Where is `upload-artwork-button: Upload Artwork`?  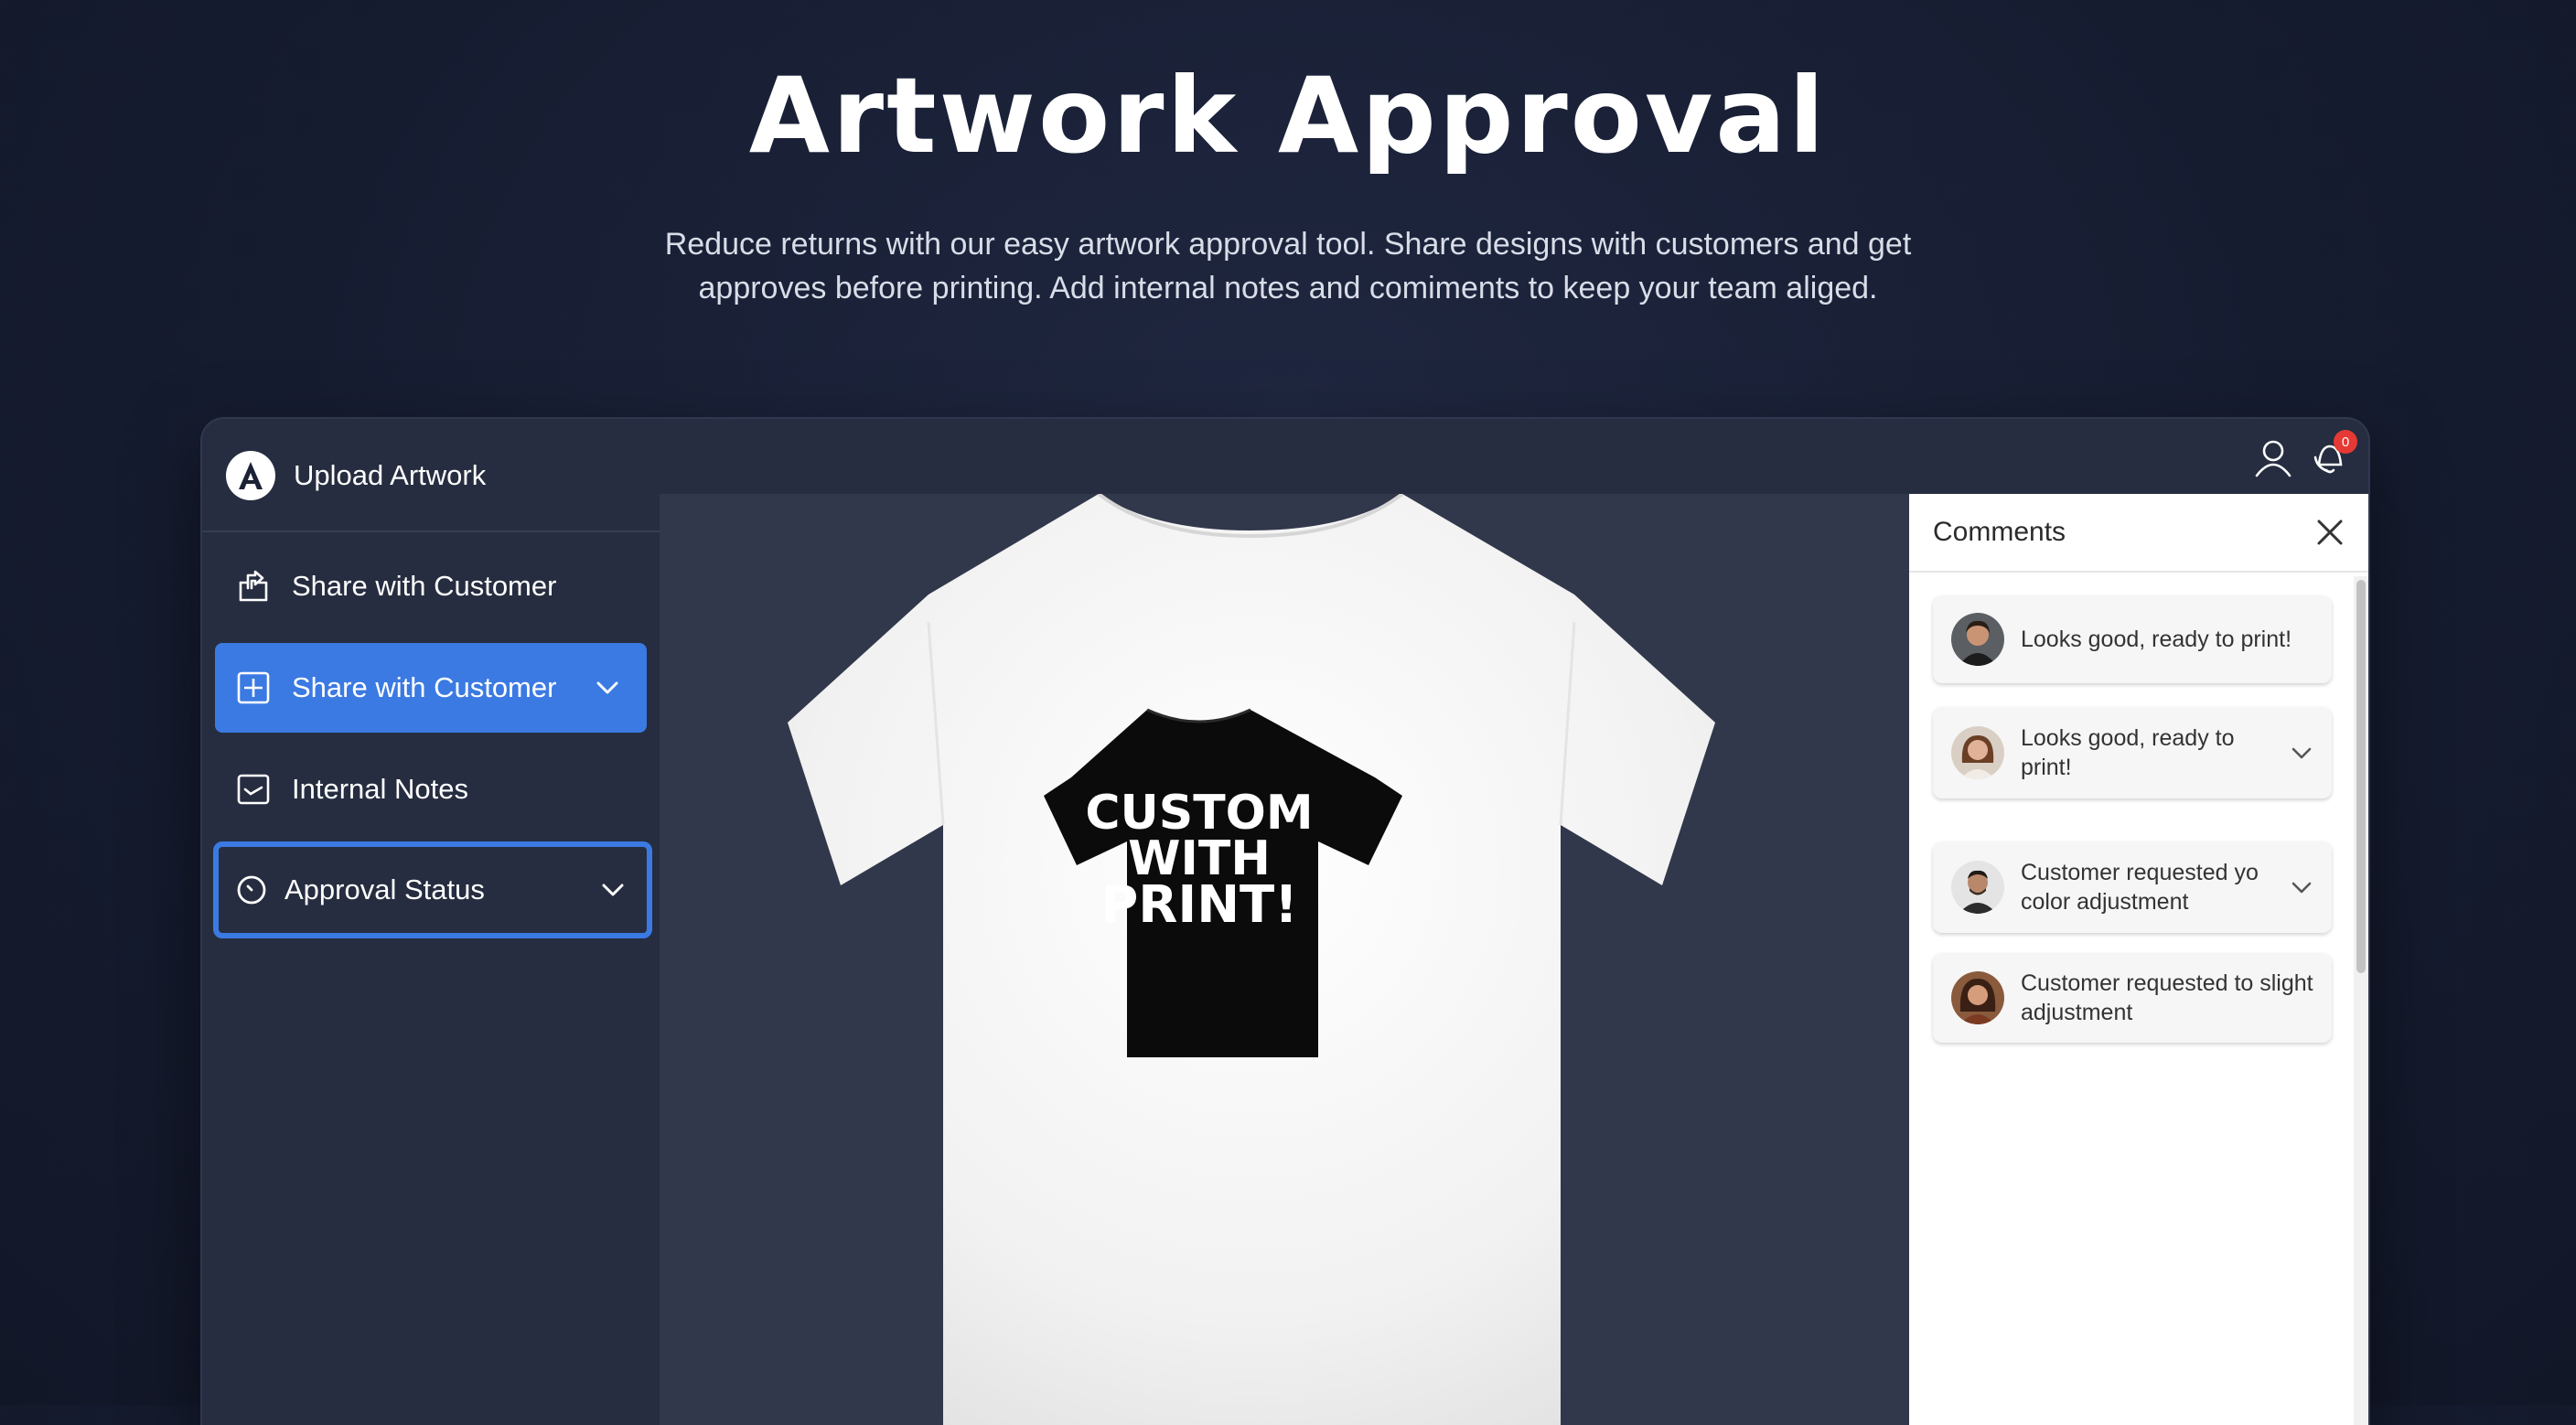 upload-artwork-button: Upload Artwork is located at coordinates (356, 475).